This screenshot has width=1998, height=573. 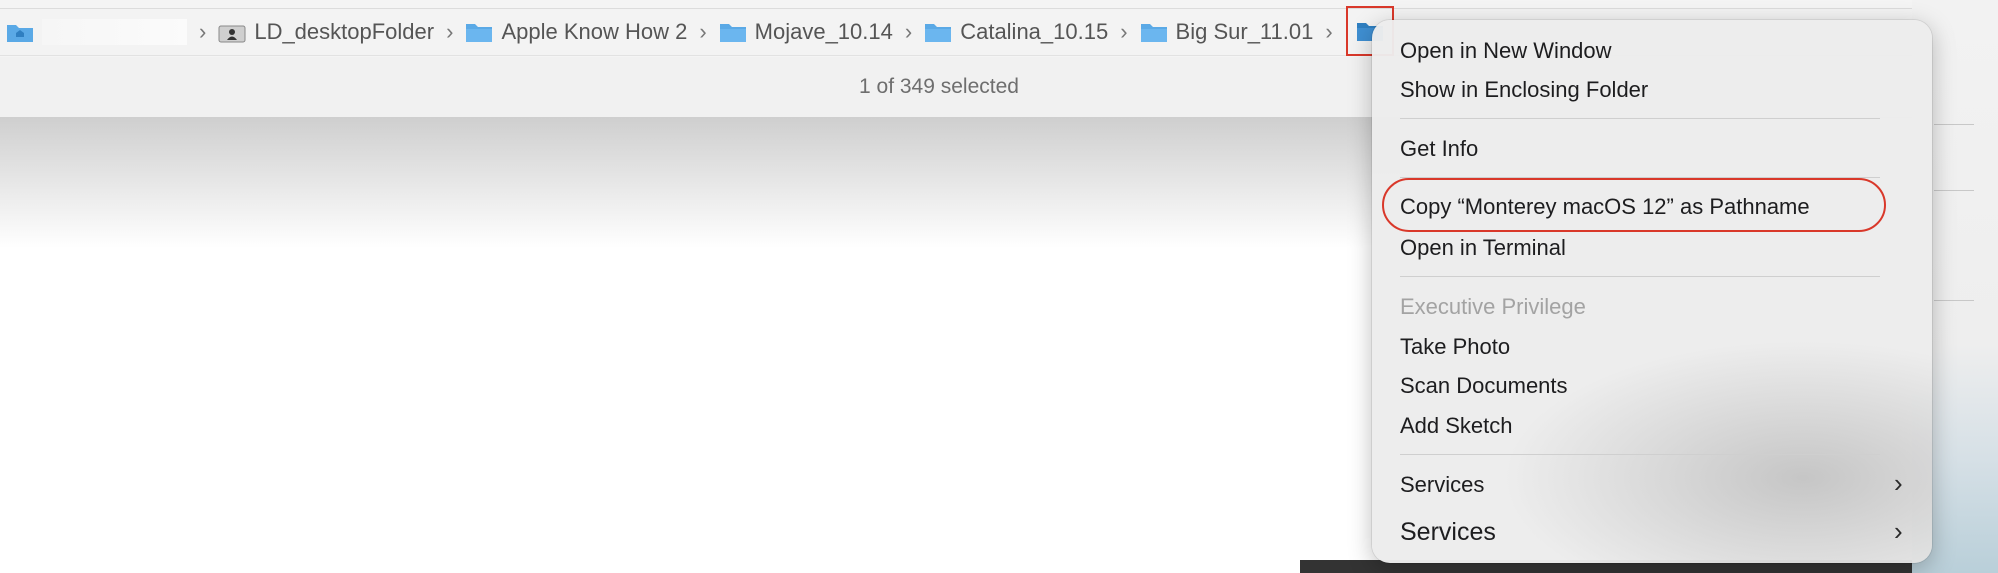 I want to click on crumb-label: Mojave_10.14, so click(x=823, y=31).